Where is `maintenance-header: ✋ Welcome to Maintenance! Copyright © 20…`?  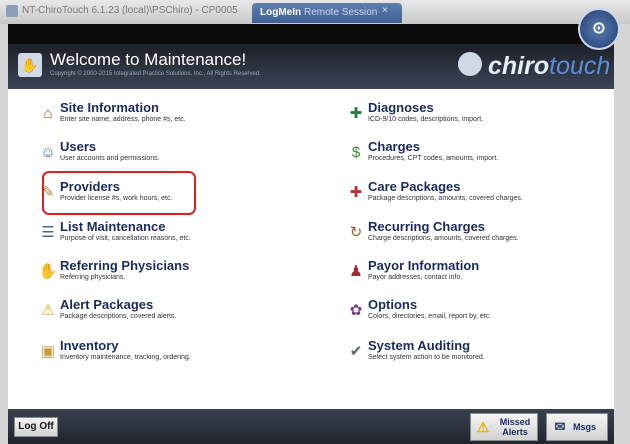 maintenance-header: ✋ Welcome to Maintenance! Copyright © 20… is located at coordinates (311, 66).